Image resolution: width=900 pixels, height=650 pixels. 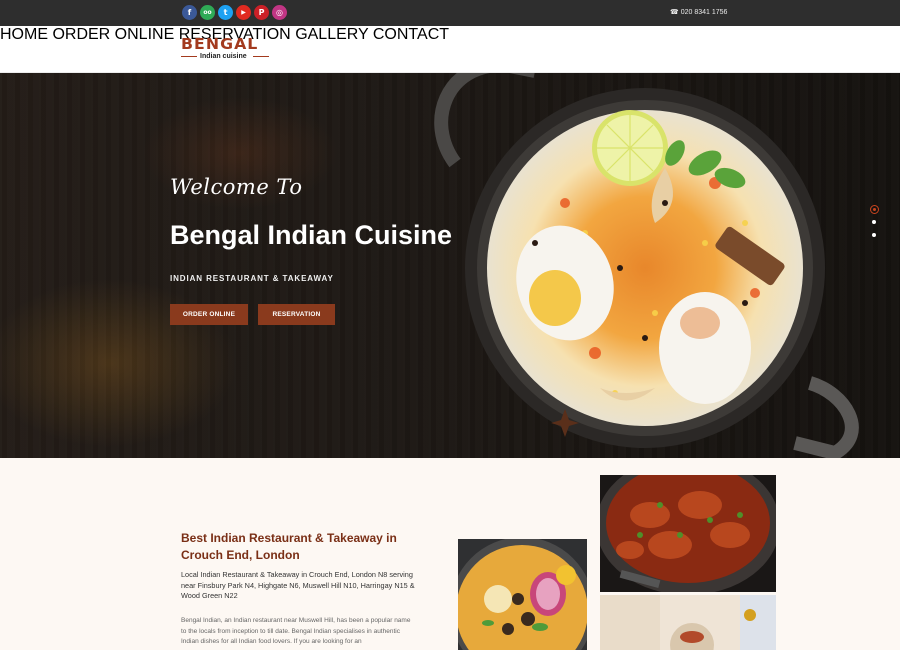 What do you see at coordinates (113, 34) in the screenshot?
I see `nav-order-online: ORDER ONLINE` at bounding box center [113, 34].